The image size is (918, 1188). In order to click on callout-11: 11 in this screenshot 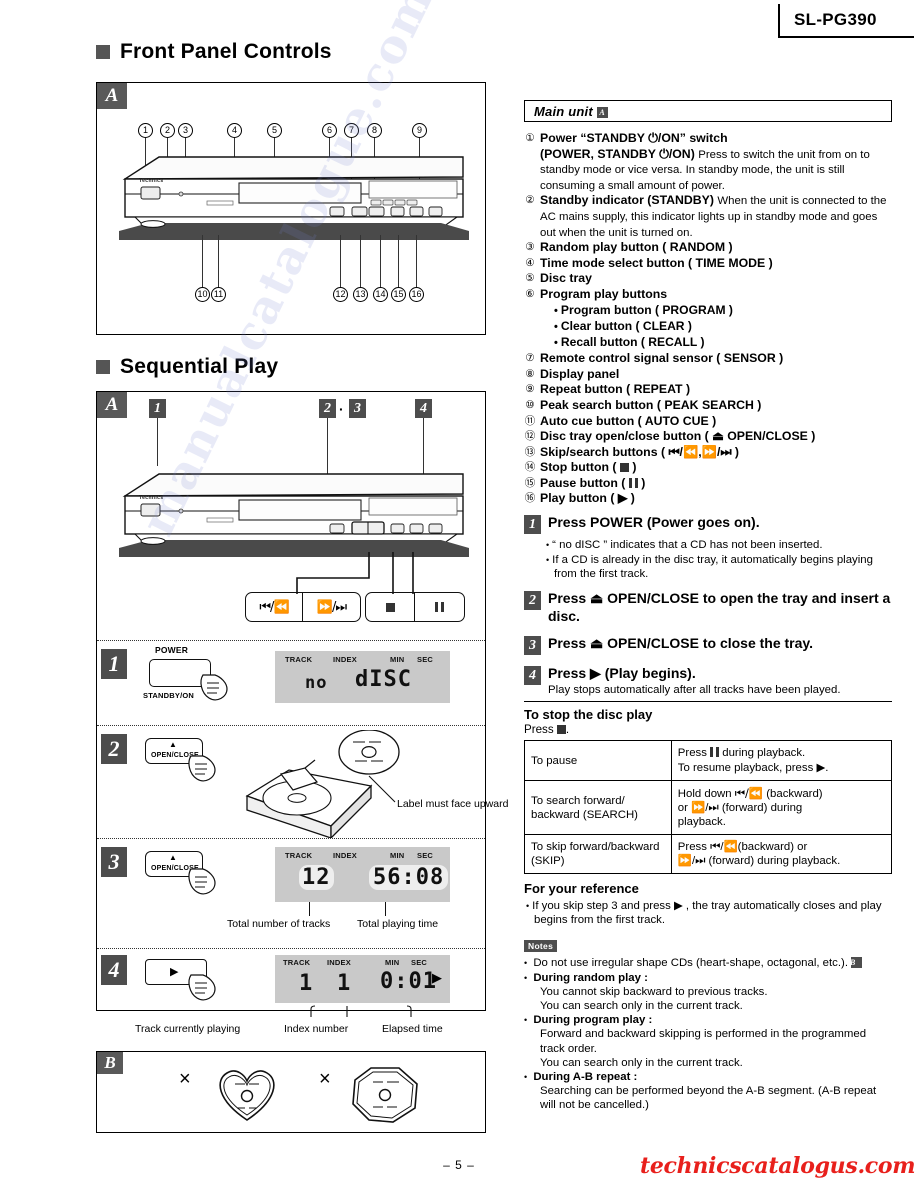, I will do `click(218, 294)`.